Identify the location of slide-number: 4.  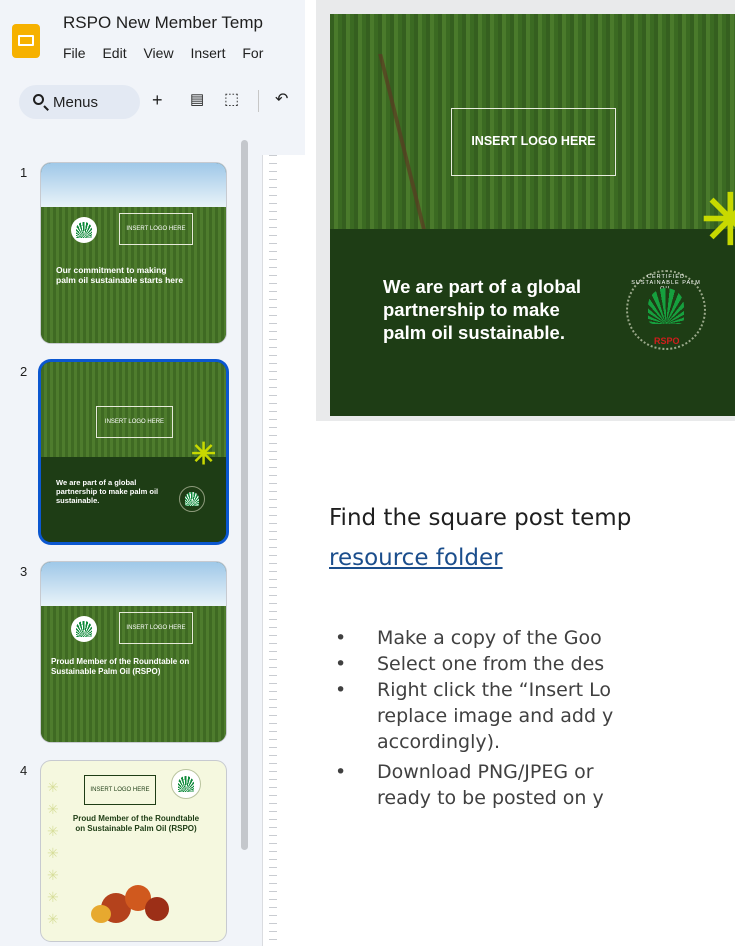
(24, 770).